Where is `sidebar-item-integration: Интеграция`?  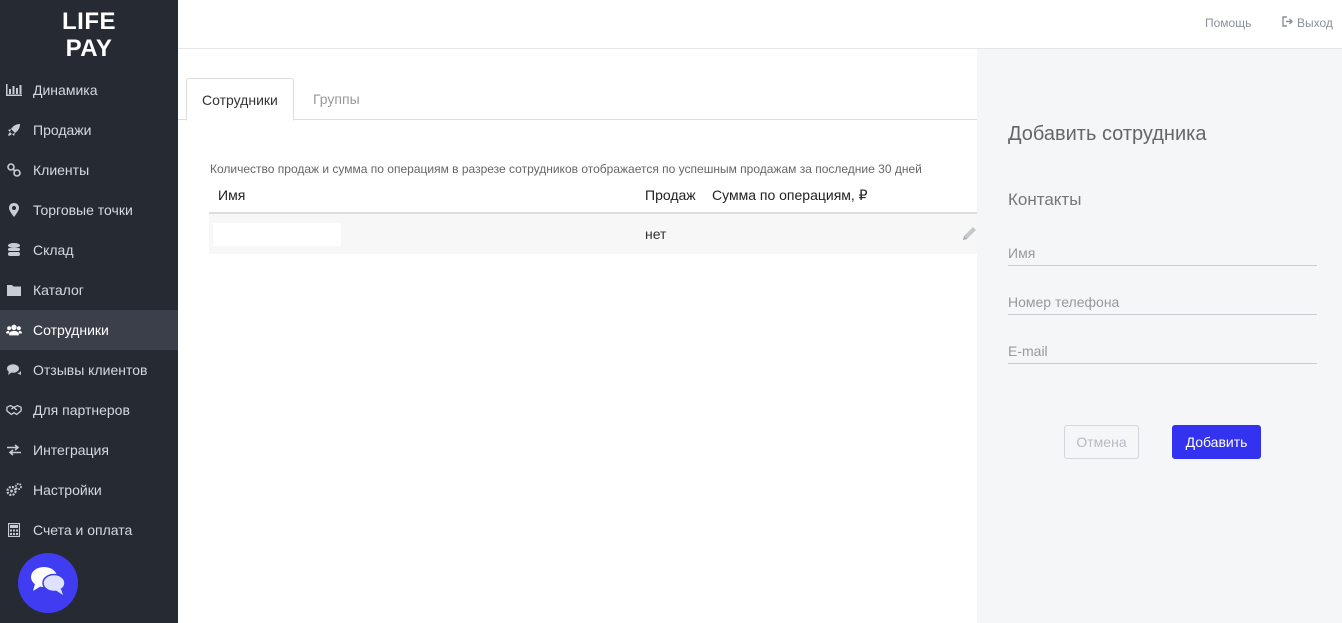 sidebar-item-integration: Интеграция is located at coordinates (89, 450).